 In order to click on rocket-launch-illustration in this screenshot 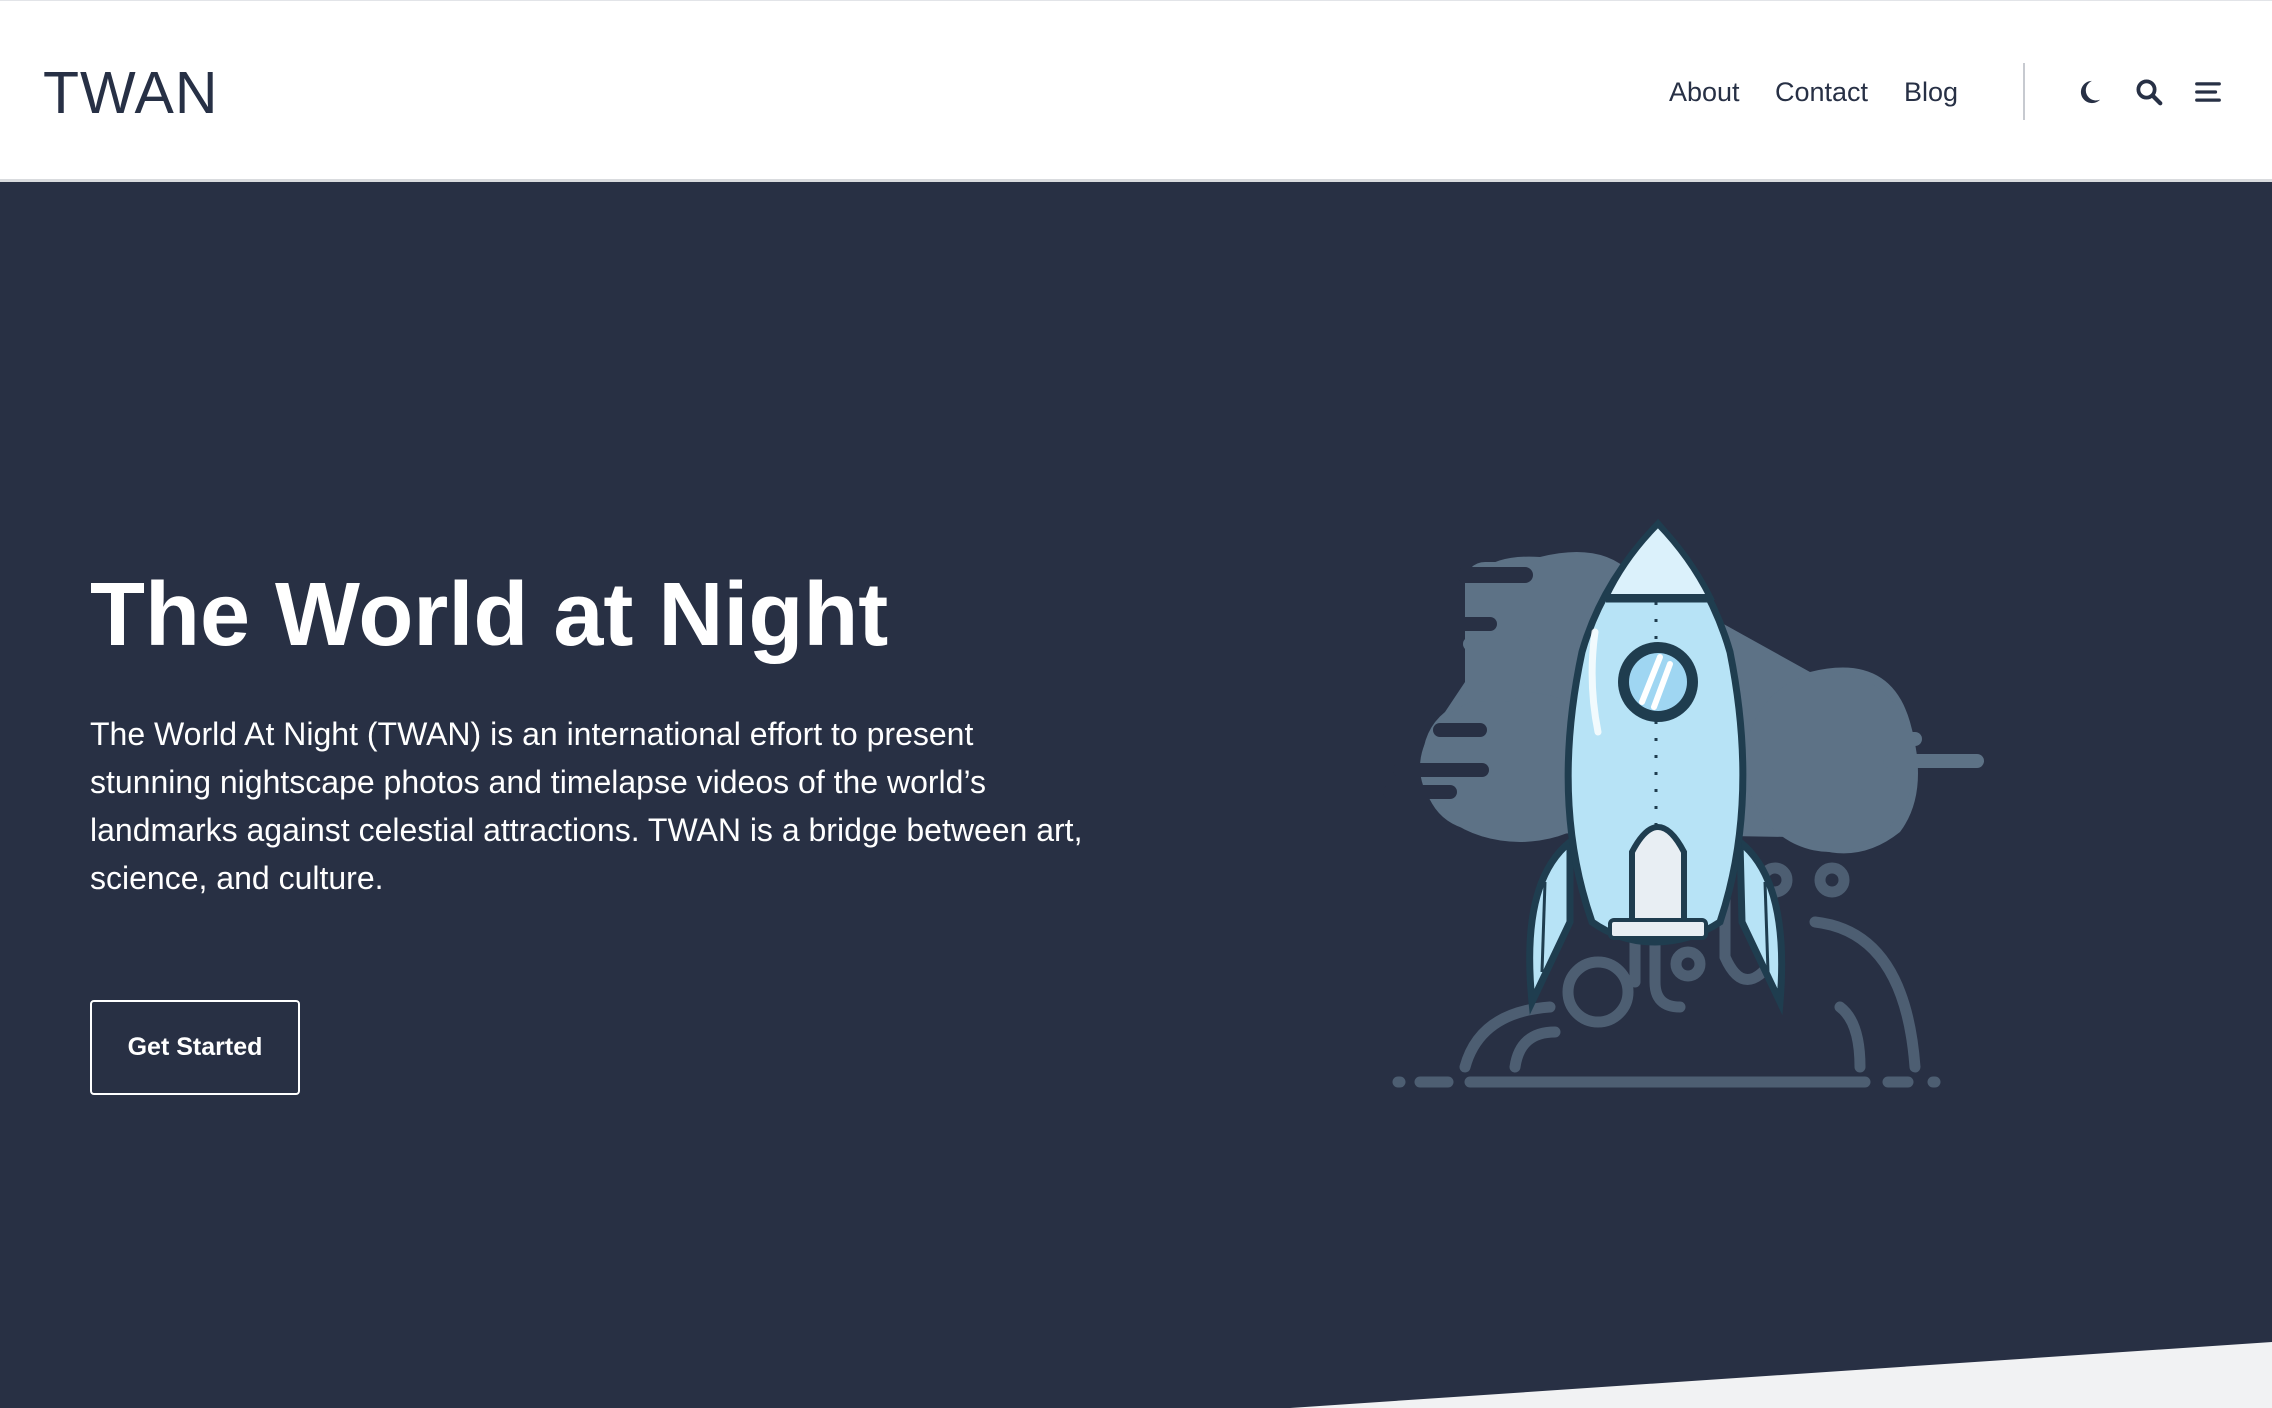, I will do `click(1683, 803)`.